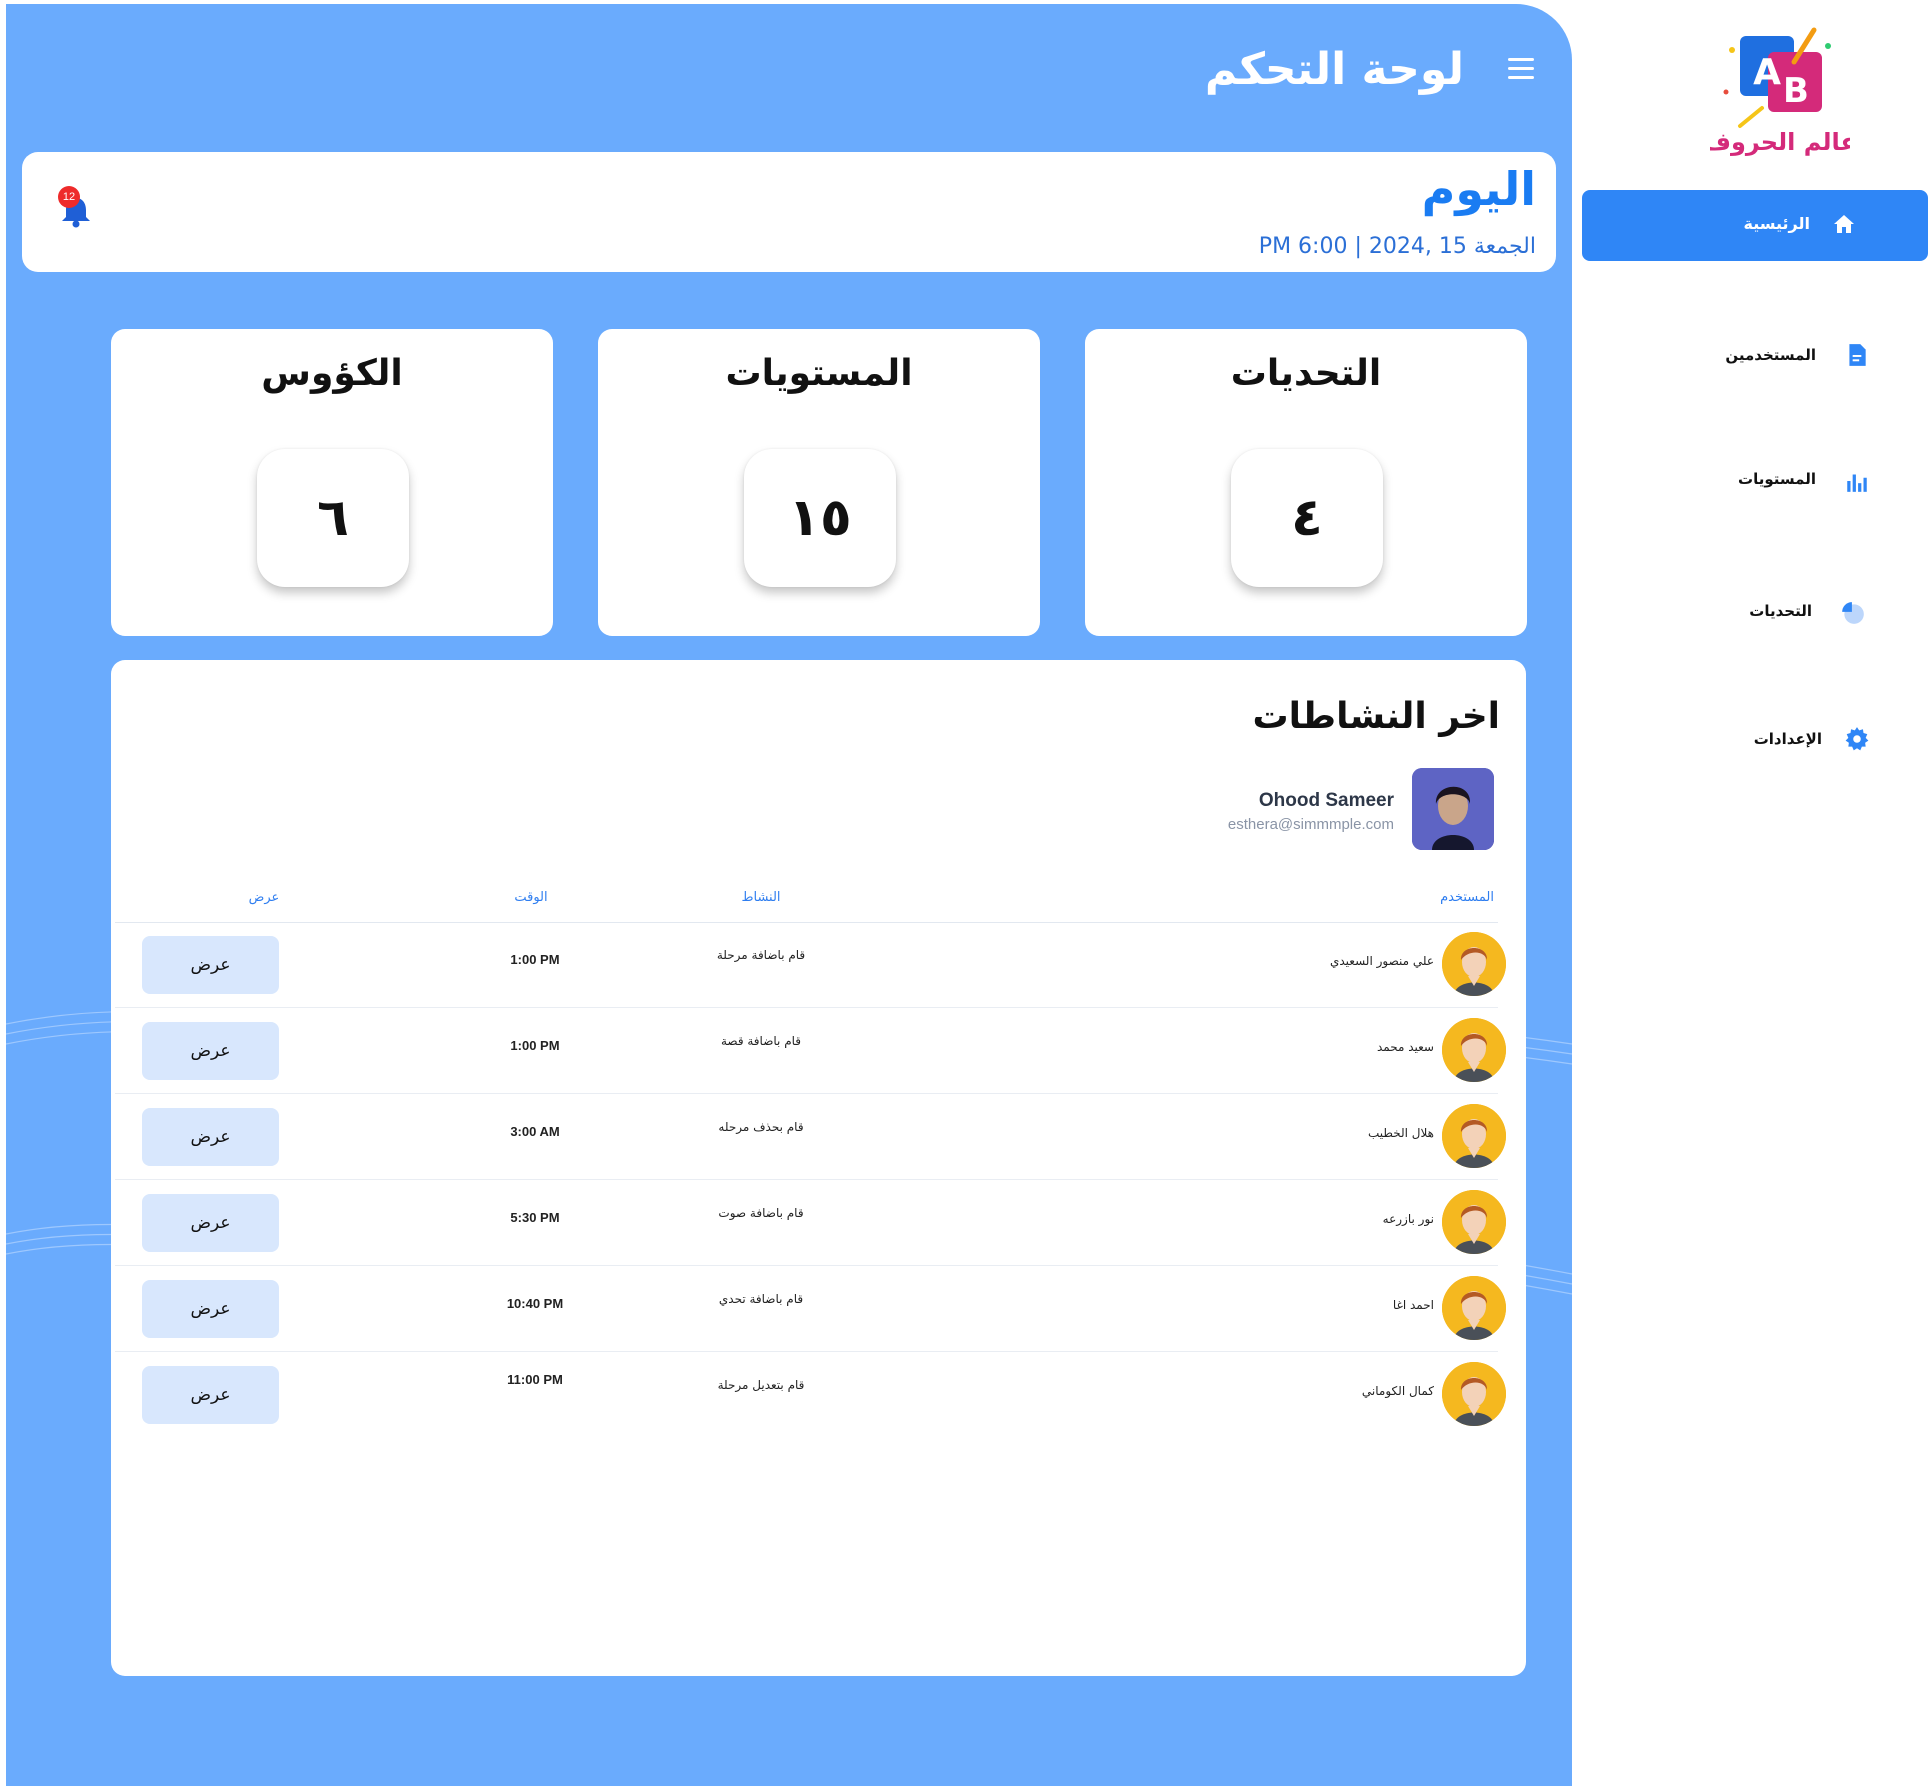  What do you see at coordinates (761, 955) in the screenshot?
I see `activity-text: قام باضافة مرحلة` at bounding box center [761, 955].